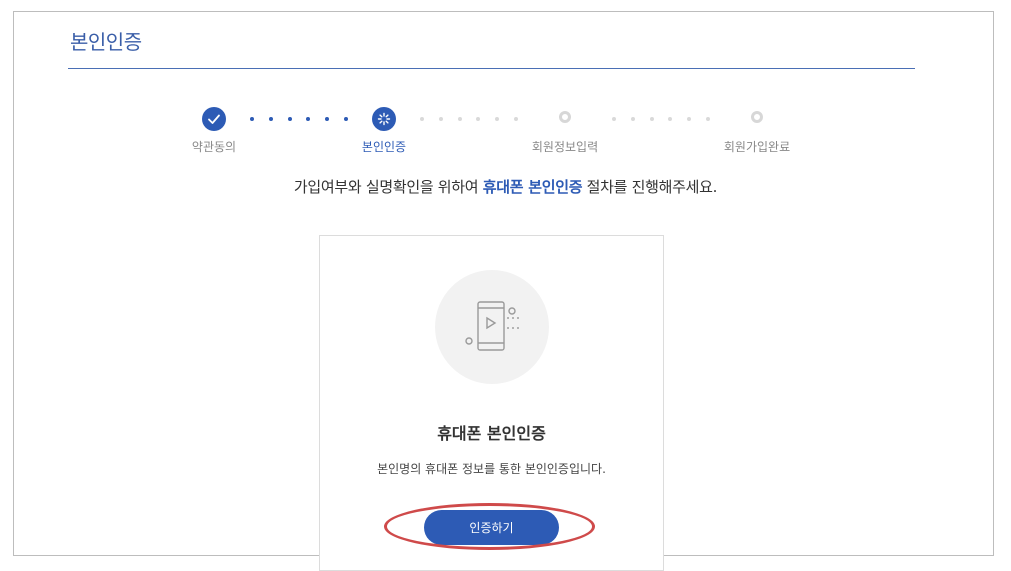 The width and height of the screenshot is (1011, 571). Describe the element at coordinates (491, 433) in the screenshot. I see `card-title: 휴대폰 본인인증` at that location.